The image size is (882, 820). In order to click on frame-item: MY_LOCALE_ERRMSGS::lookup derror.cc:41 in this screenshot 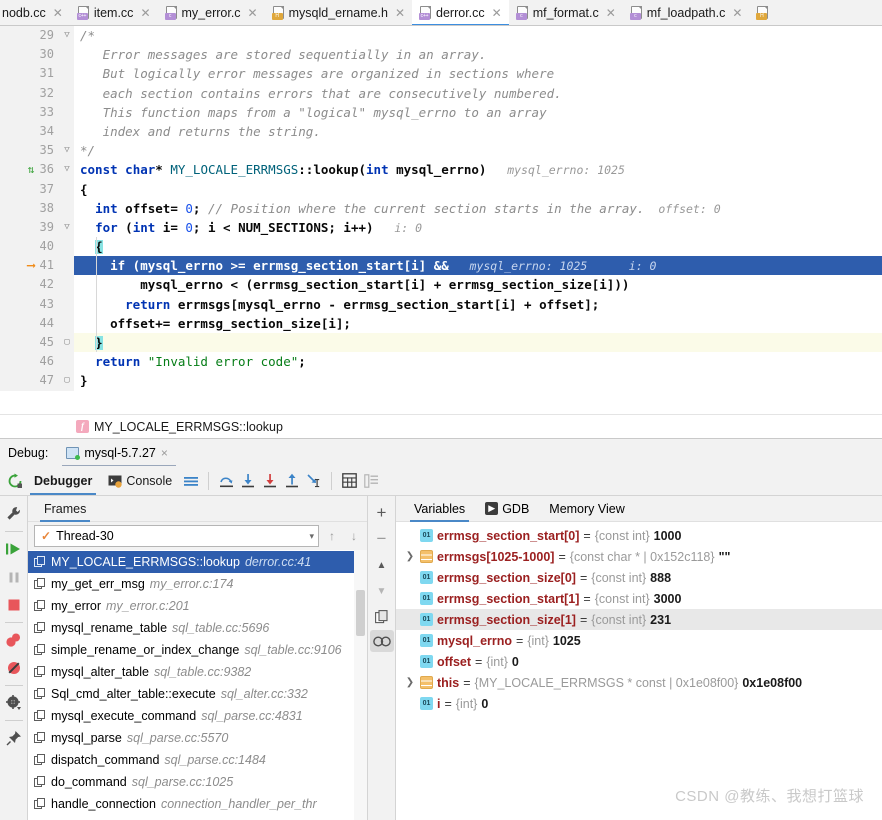, I will do `click(197, 562)`.